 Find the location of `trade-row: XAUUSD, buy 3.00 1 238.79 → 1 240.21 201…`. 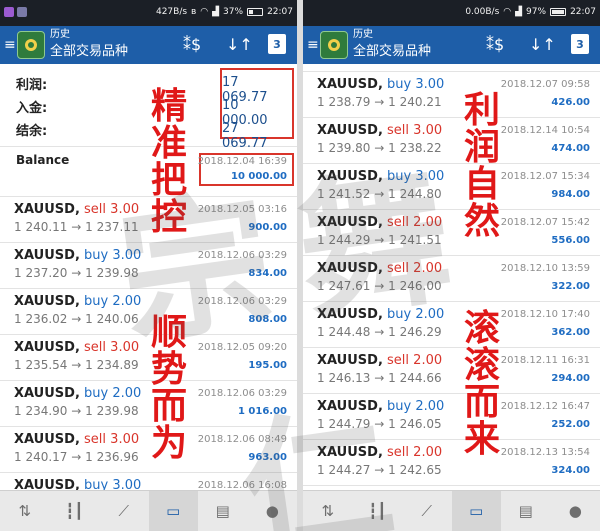

trade-row: XAUUSD, buy 3.00 1 238.79 → 1 240.21 201… is located at coordinates (451, 95).